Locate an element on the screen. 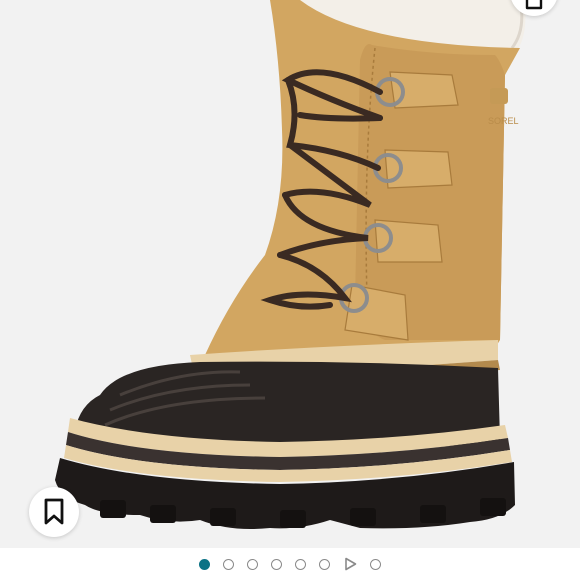  brand-mark: SOREL is located at coordinates (503, 121).